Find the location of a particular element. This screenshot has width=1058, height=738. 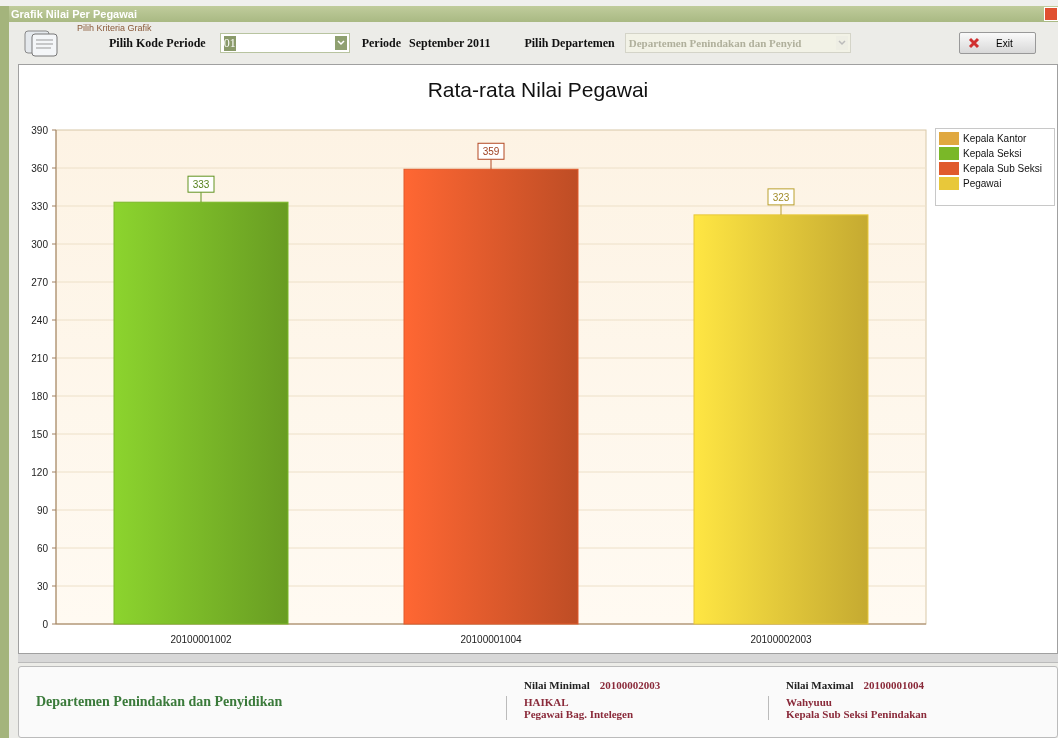

group-label: Pilih Kriteria Grafik is located at coordinates (114, 28).